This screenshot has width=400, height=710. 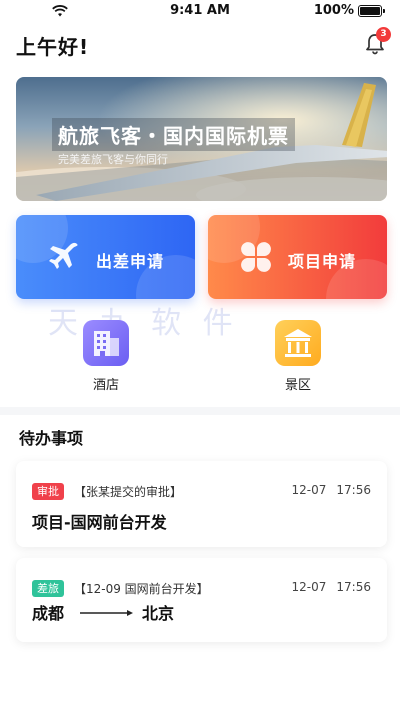 I want to click on project-apply-label: 项目申请, so click(x=322, y=261).